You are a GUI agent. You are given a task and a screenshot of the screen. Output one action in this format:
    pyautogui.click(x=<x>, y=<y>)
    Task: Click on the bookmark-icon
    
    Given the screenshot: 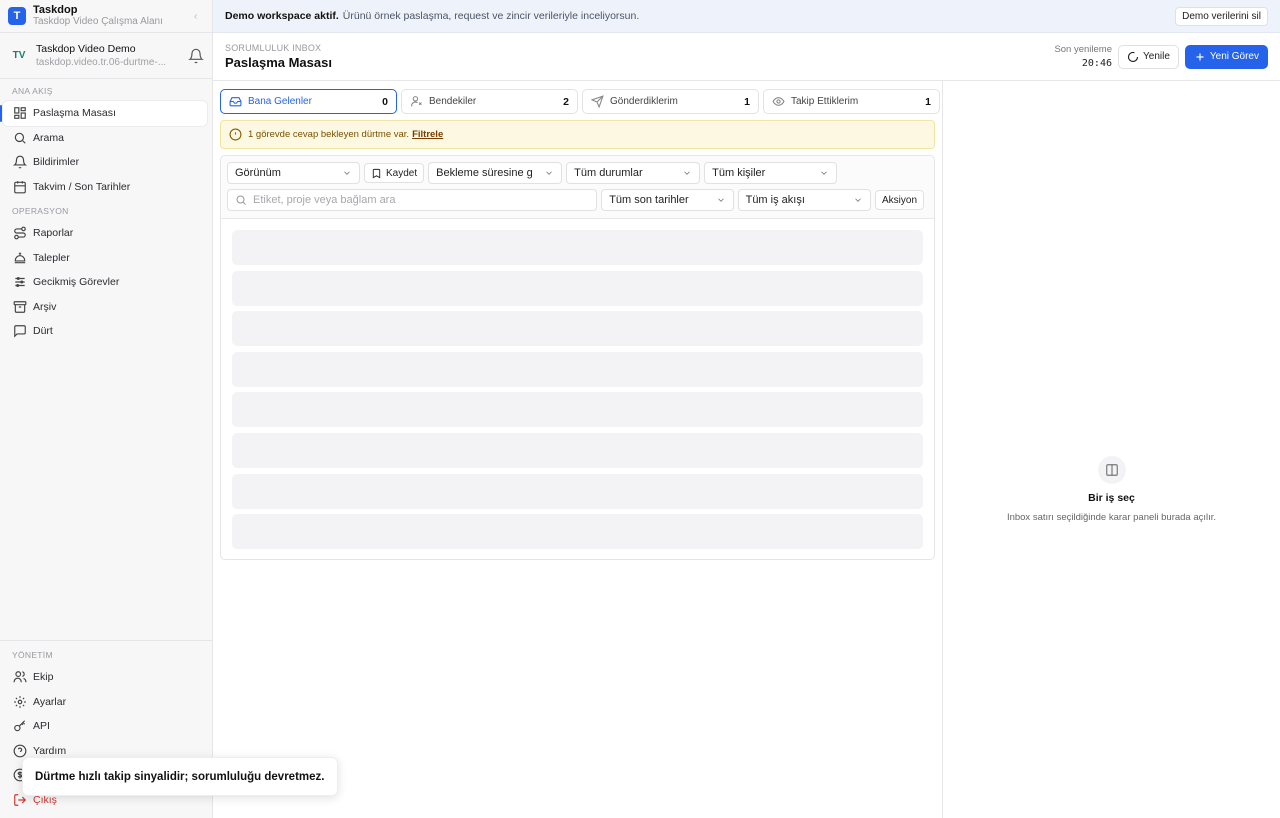 What is the action you would take?
    pyautogui.click(x=376, y=173)
    